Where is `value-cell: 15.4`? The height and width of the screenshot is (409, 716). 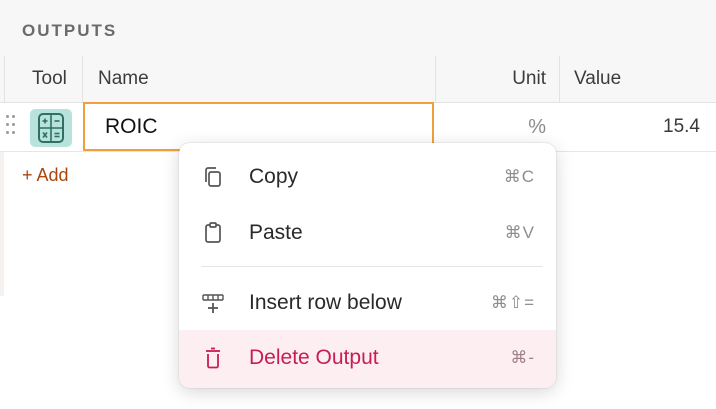
value-cell: 15.4 is located at coordinates (630, 127).